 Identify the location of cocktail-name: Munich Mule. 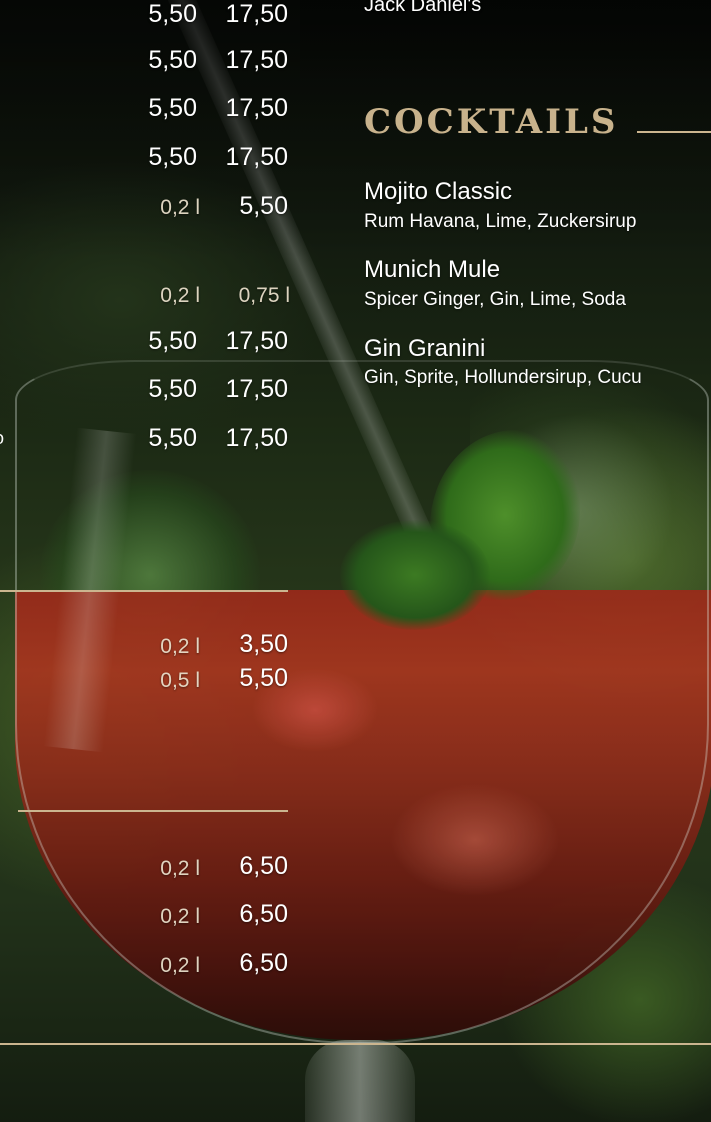
(432, 269).